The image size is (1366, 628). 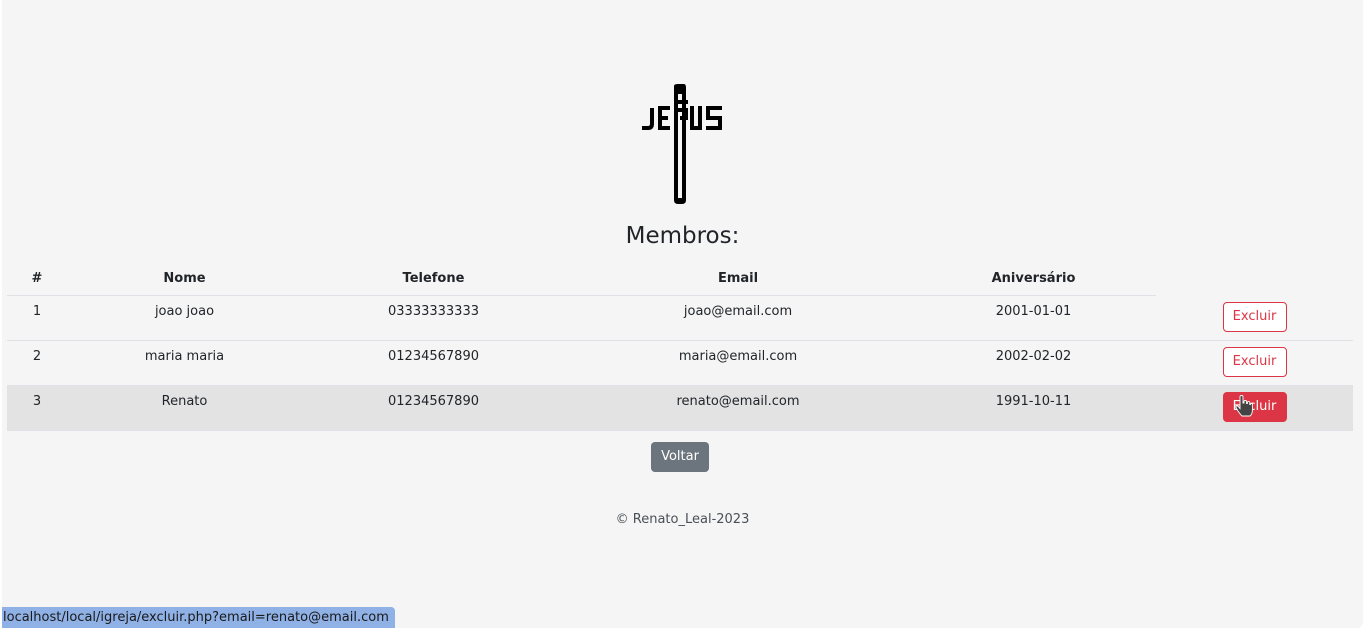 What do you see at coordinates (37, 279) in the screenshot?
I see `header-index: #` at bounding box center [37, 279].